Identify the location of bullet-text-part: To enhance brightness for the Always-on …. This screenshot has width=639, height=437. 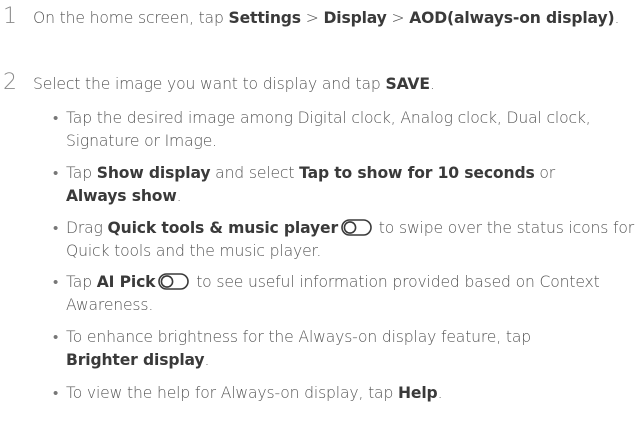
(298, 337).